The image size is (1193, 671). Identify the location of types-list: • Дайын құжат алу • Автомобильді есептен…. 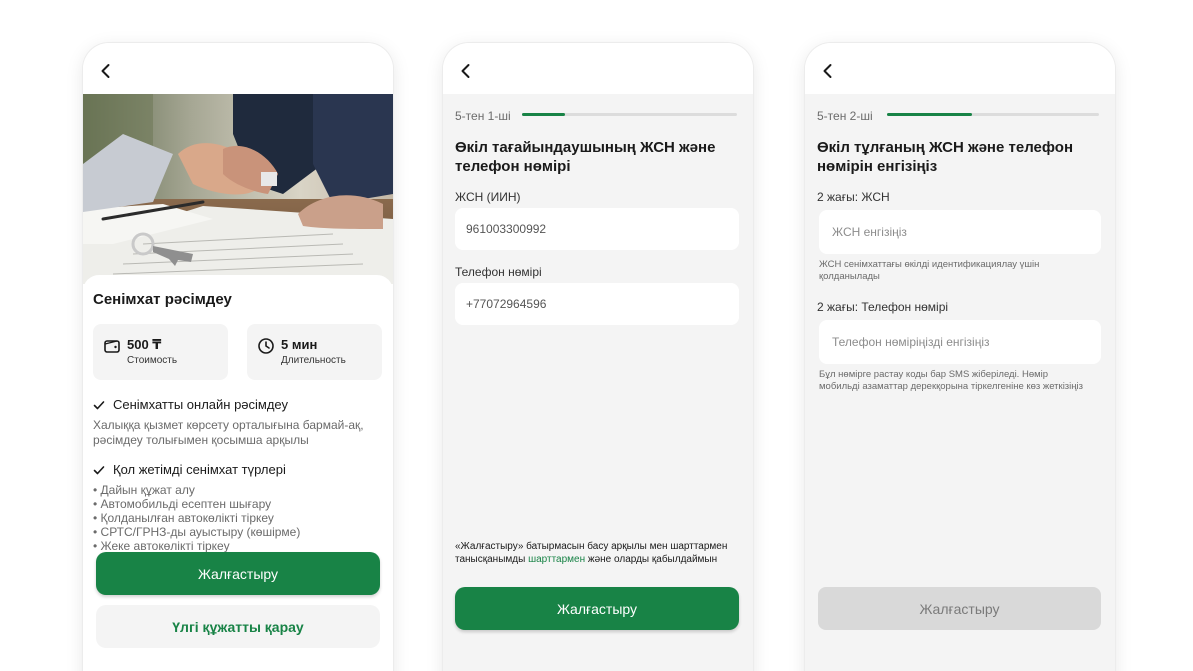
(238, 518).